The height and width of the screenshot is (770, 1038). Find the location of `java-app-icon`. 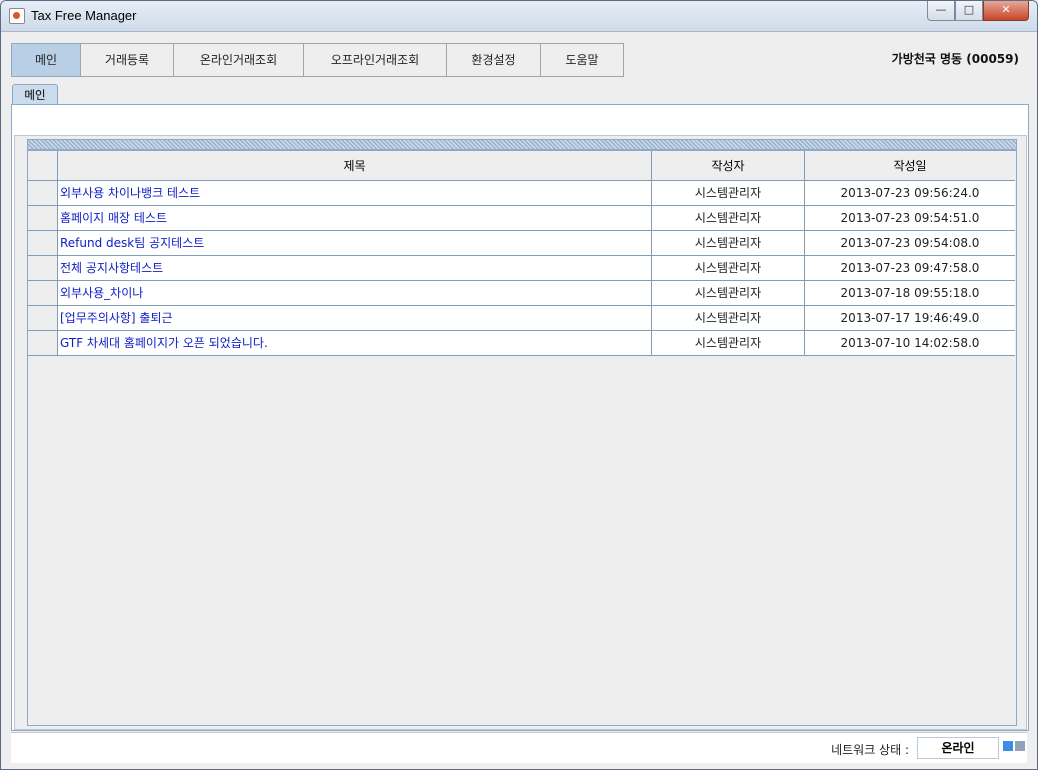

java-app-icon is located at coordinates (17, 16).